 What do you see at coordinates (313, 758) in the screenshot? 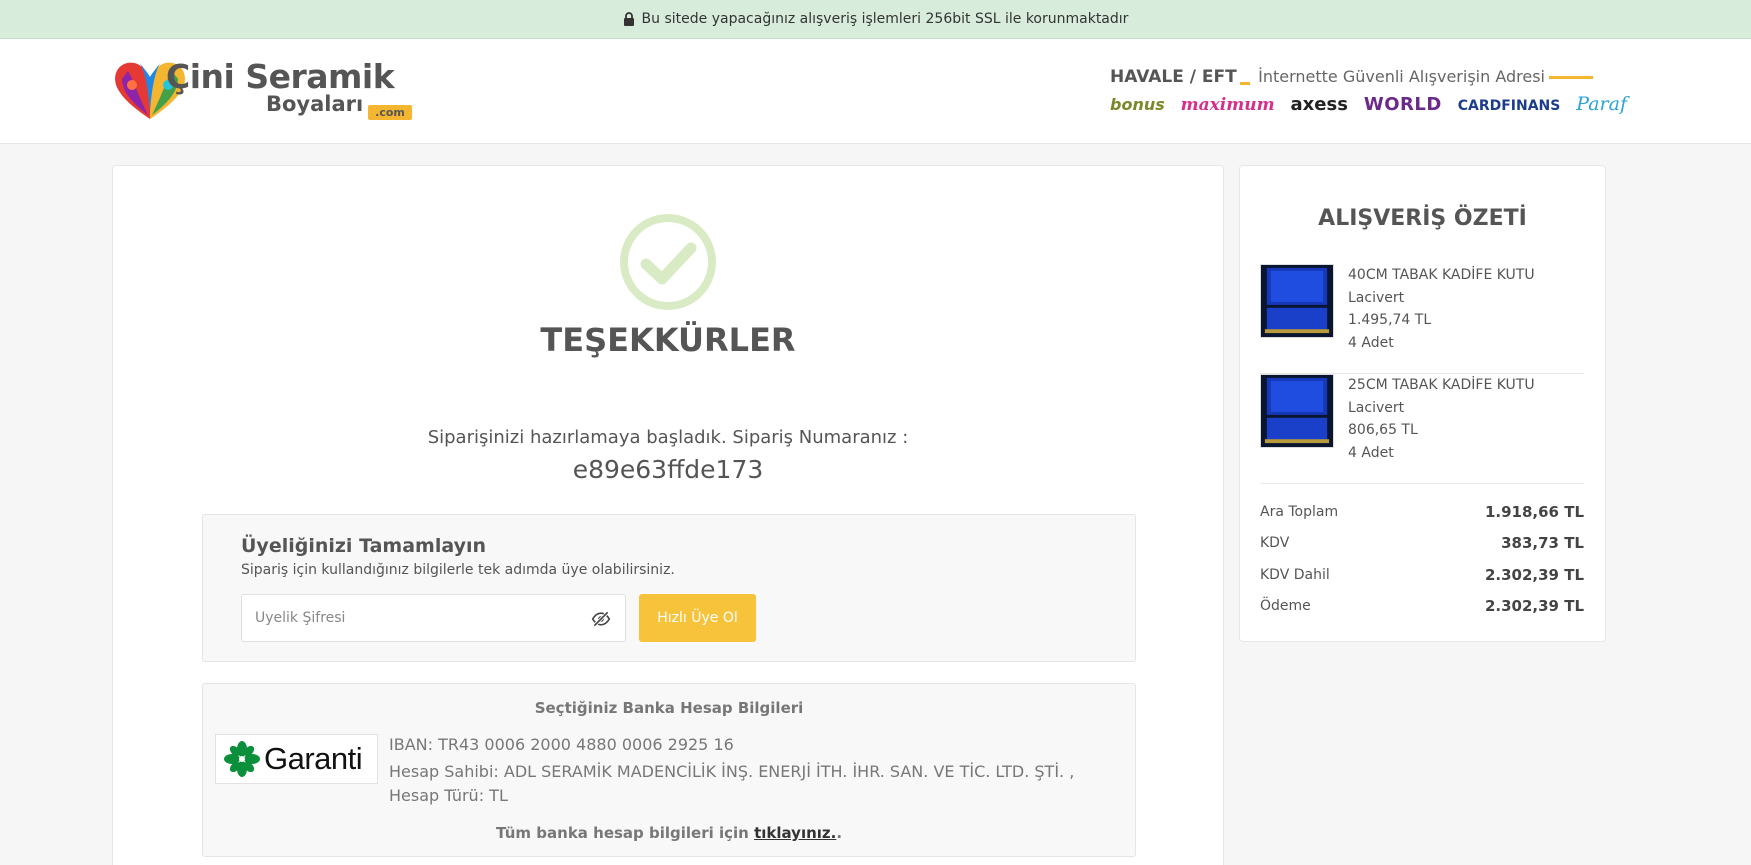
I see `bank-name: Garanti` at bounding box center [313, 758].